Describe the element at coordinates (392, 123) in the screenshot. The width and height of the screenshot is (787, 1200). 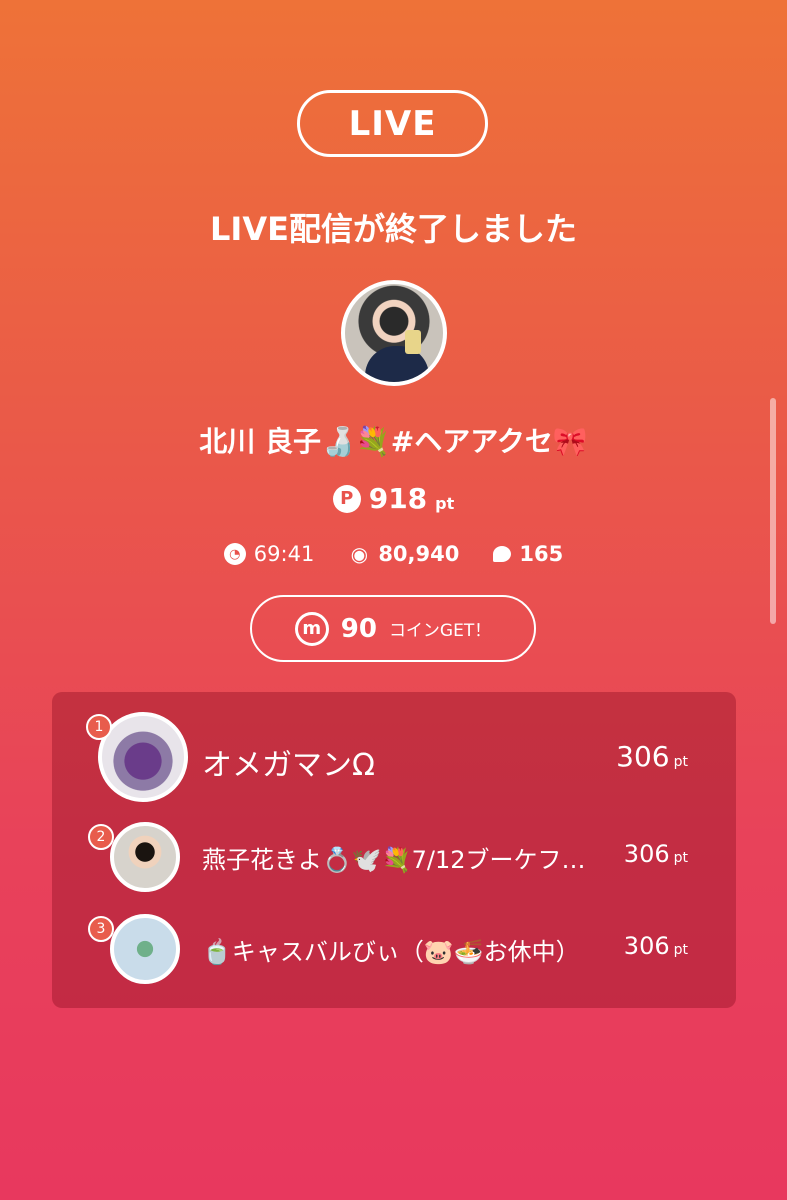
I see `live-badge: LIVE` at that location.